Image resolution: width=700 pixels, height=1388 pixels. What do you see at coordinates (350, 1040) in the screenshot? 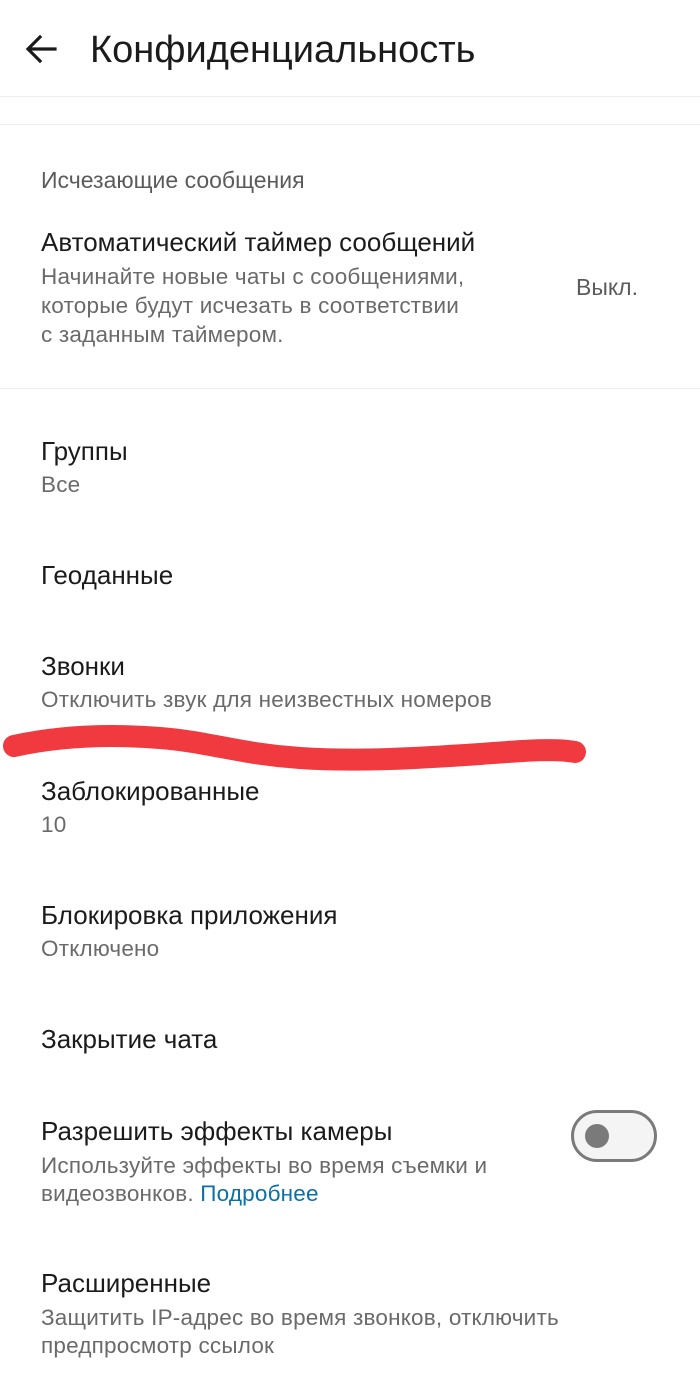
I see `chat-lock-setting: Закрытие чата` at bounding box center [350, 1040].